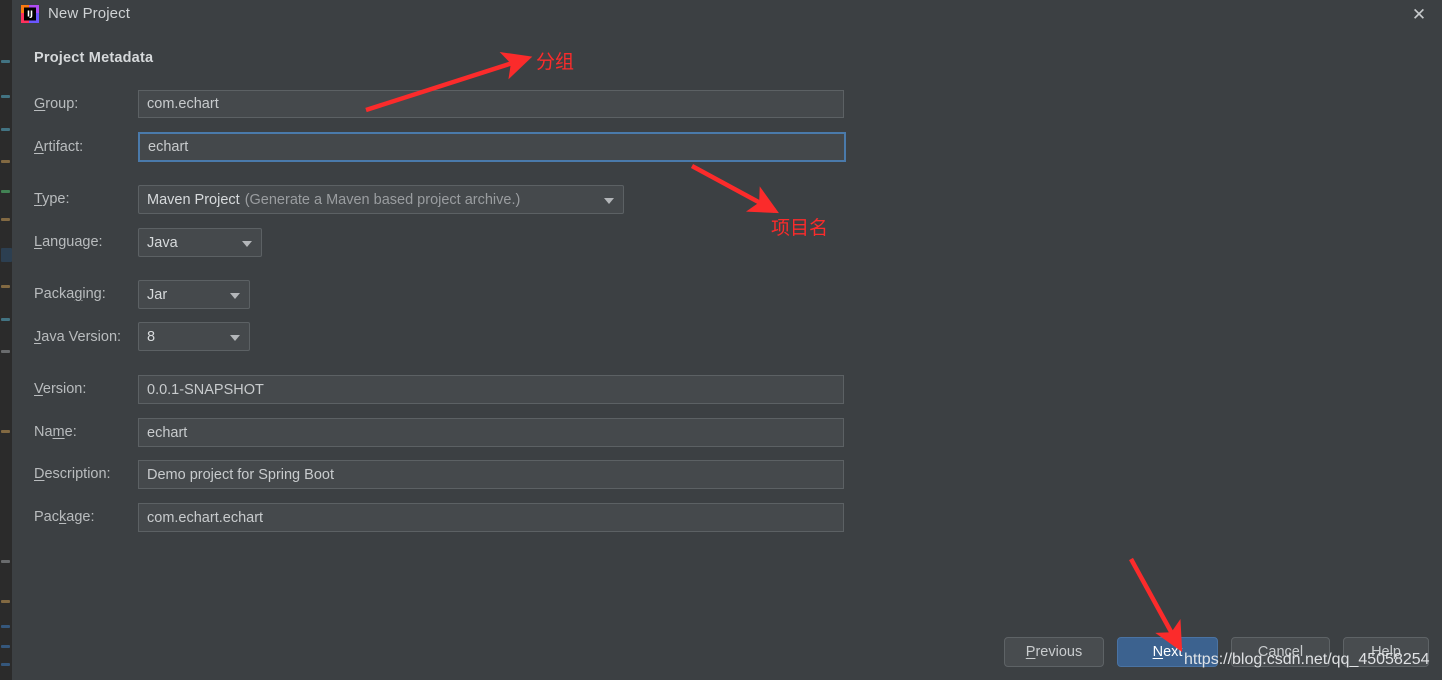 The width and height of the screenshot is (1442, 680). Describe the element at coordinates (94, 58) in the screenshot. I see `page-title: Project Metadata` at that location.